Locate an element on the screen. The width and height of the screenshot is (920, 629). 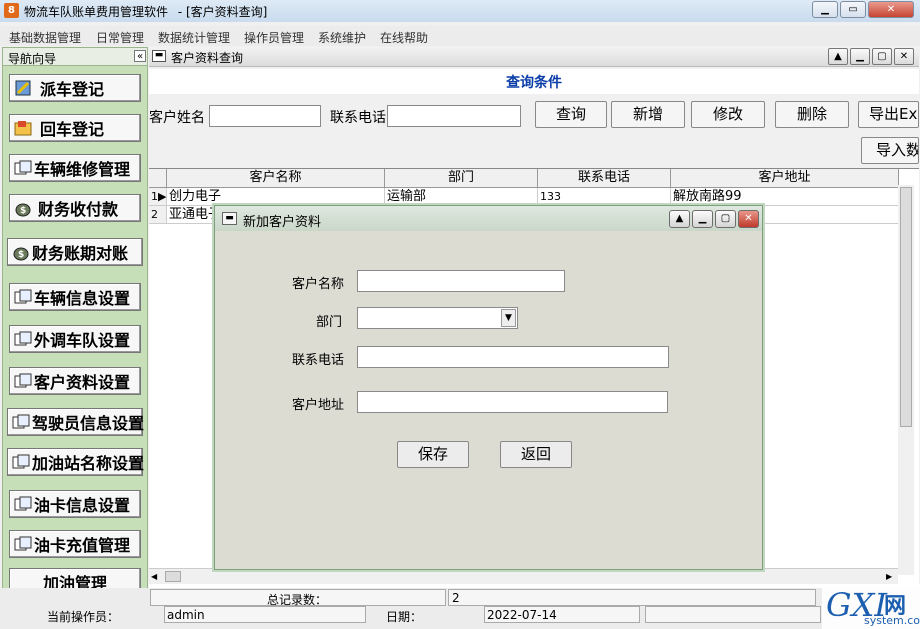
column-header: 客户地址 is located at coordinates (785, 178).